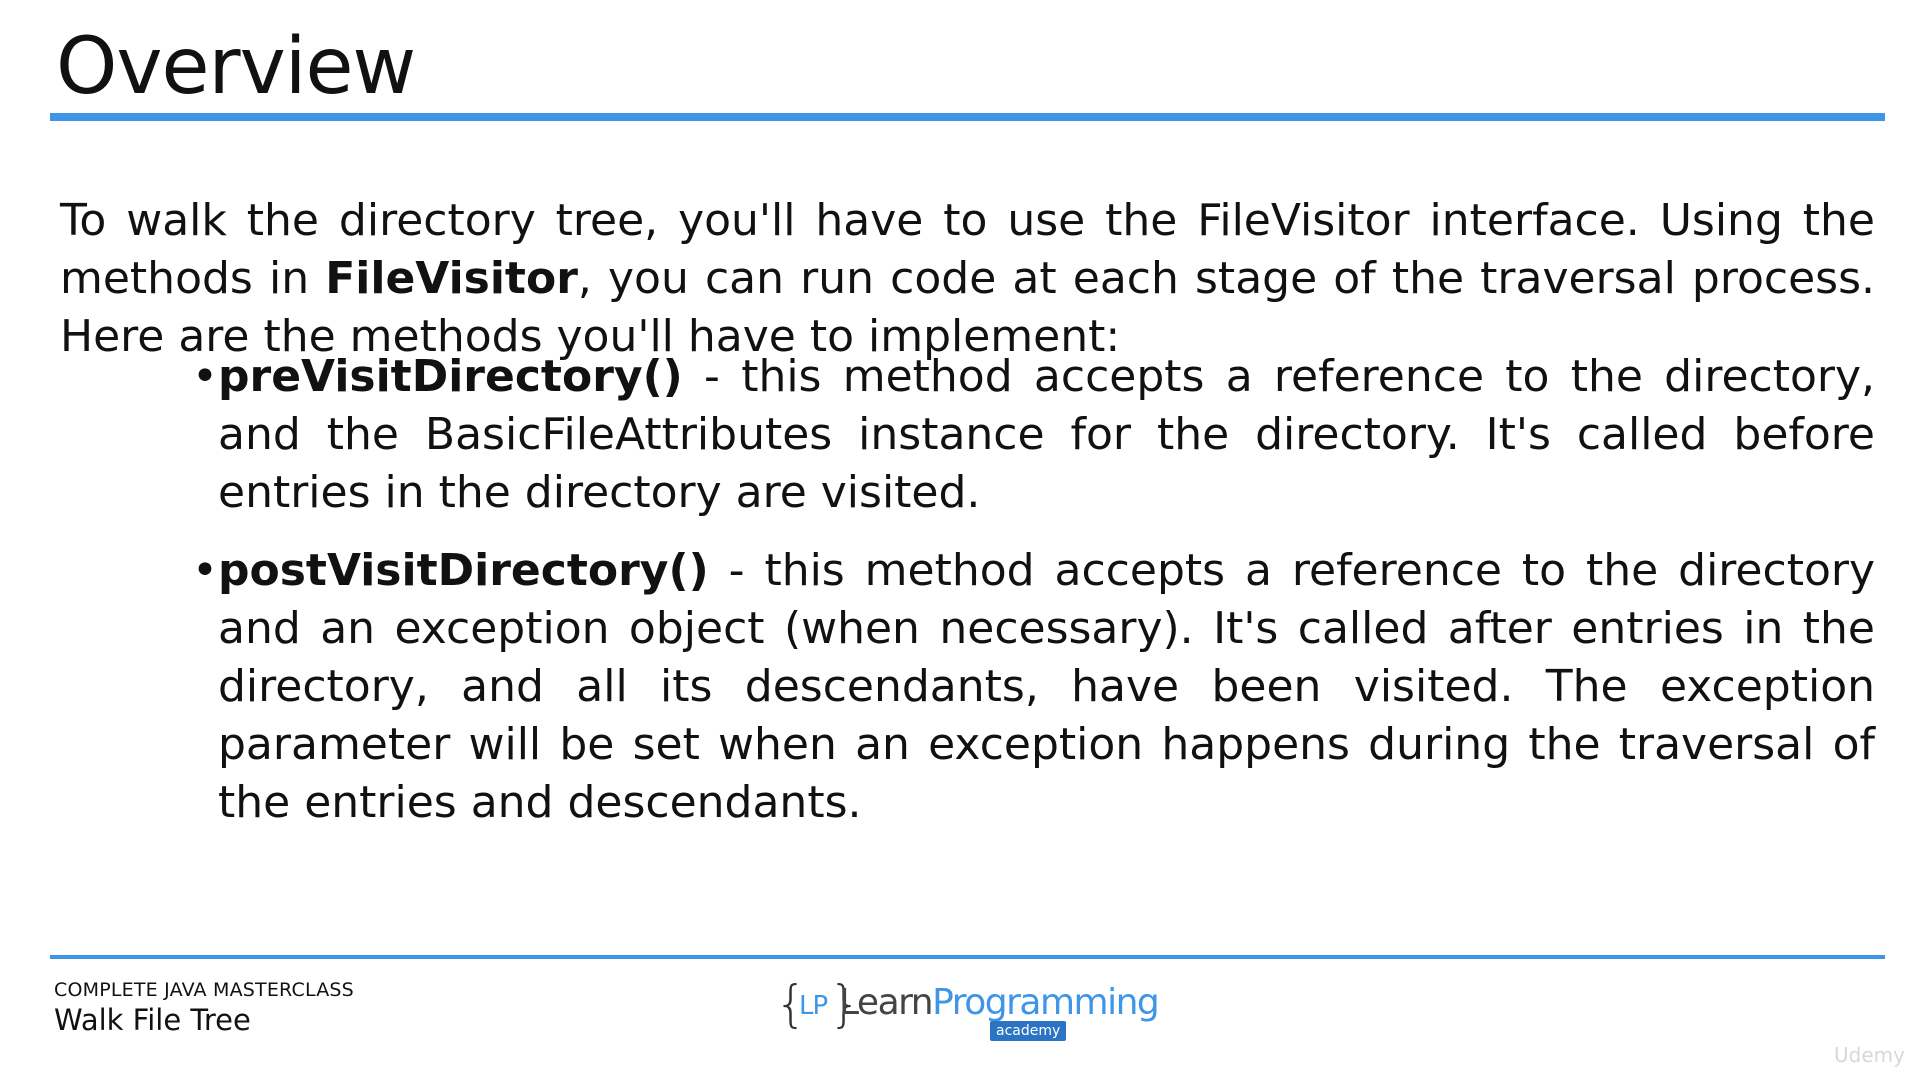 The image size is (1919, 1079). I want to click on udemy-watermark: Udemy, so click(1869, 1055).